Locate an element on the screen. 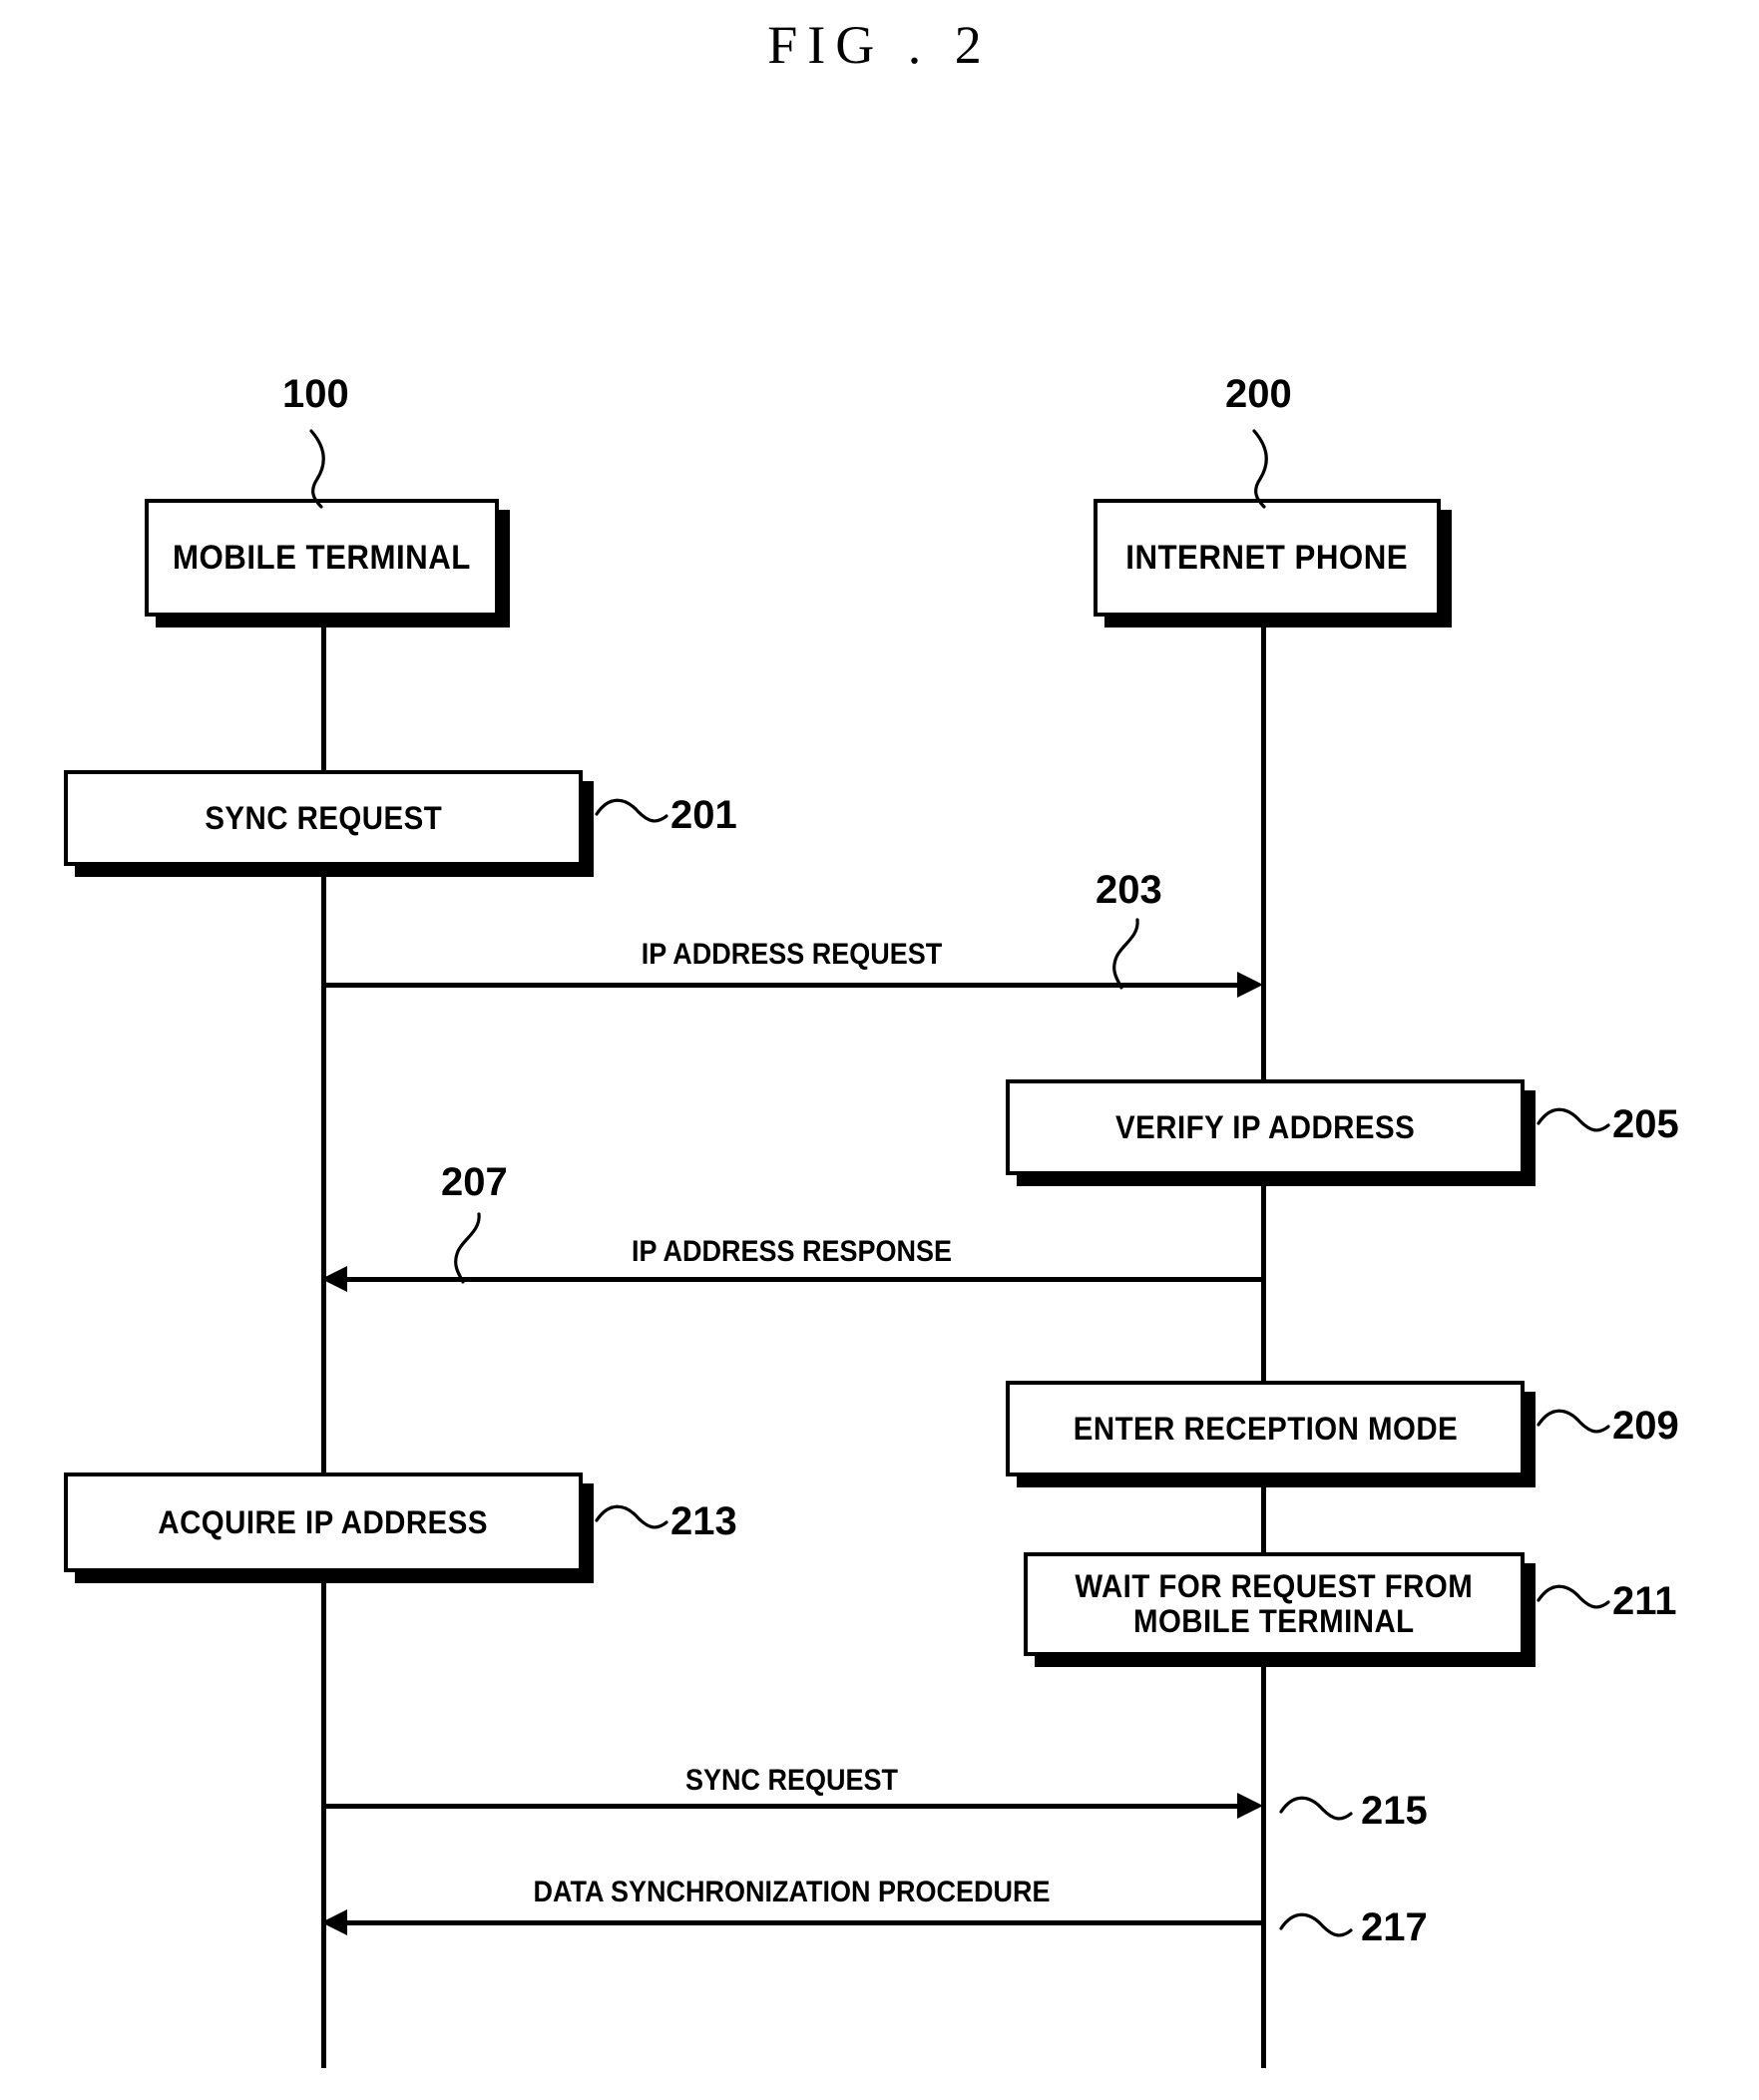 The width and height of the screenshot is (1759, 2100). reference-numeral-207: 207 is located at coordinates (475, 1182).